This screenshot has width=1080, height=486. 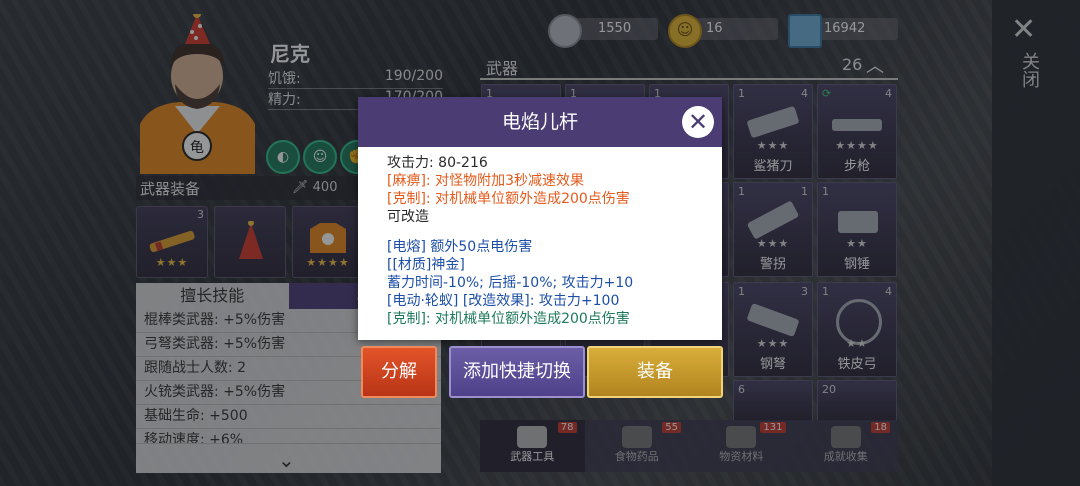 What do you see at coordinates (508, 319) in the screenshot?
I see `counter-line: [克制]: 对机械单位额外造成200点伤害` at bounding box center [508, 319].